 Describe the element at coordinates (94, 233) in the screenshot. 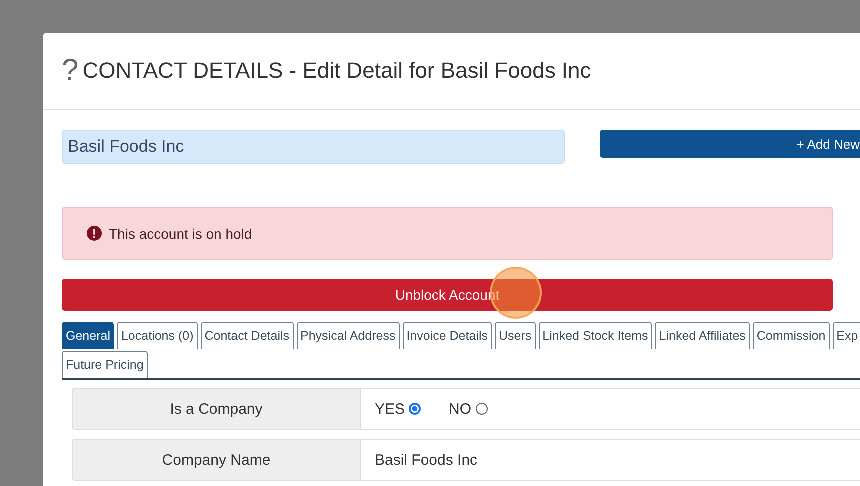

I see `alert-icon` at that location.